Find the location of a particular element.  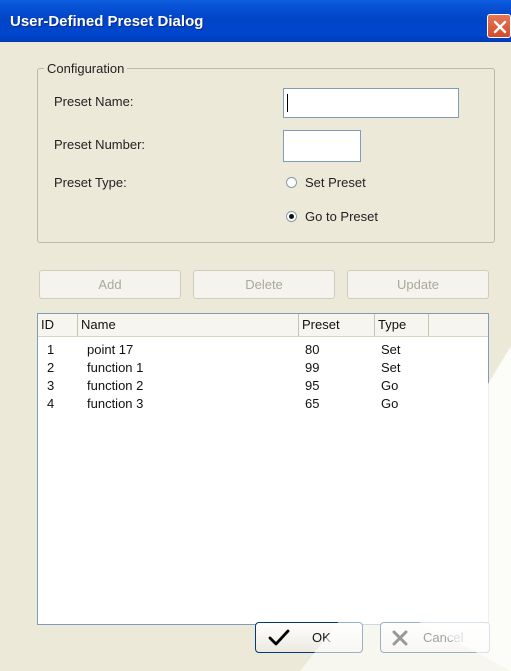

ok-label: OK is located at coordinates (321, 637).